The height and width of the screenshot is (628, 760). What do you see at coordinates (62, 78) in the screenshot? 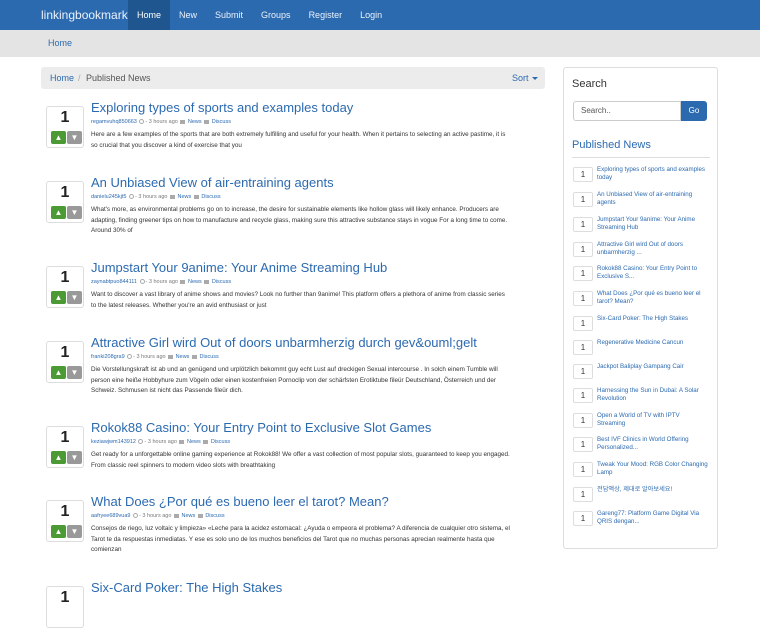
I see `breadcrumb-home: Home` at bounding box center [62, 78].